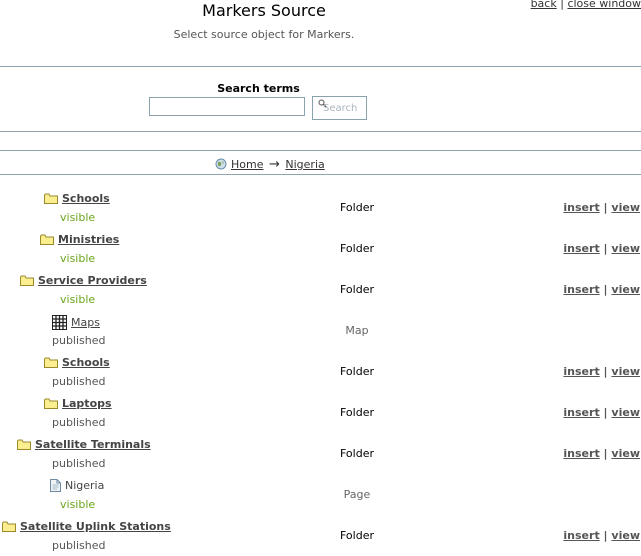 The width and height of the screenshot is (641, 556). I want to click on list-item: Laptops published Folder insert | view, so click(320, 412).